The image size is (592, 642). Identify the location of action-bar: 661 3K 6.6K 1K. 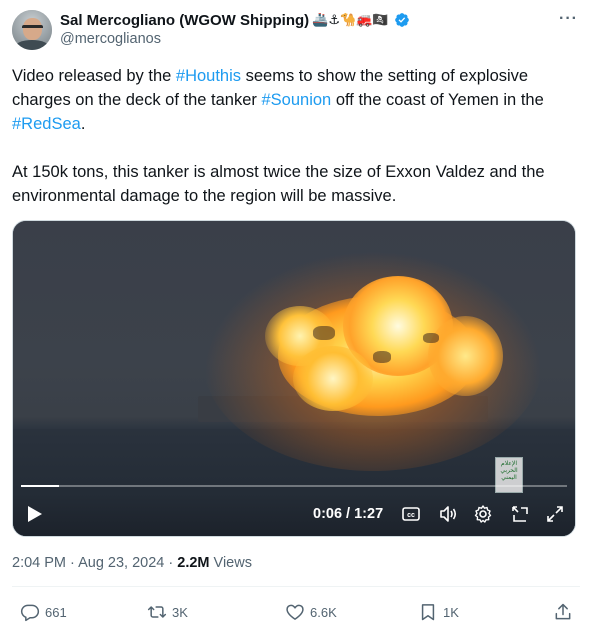
(296, 614).